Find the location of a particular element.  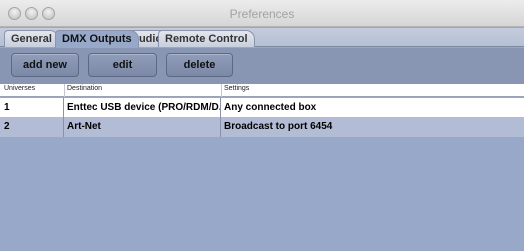

settings-cell: Any connected box is located at coordinates (270, 107).